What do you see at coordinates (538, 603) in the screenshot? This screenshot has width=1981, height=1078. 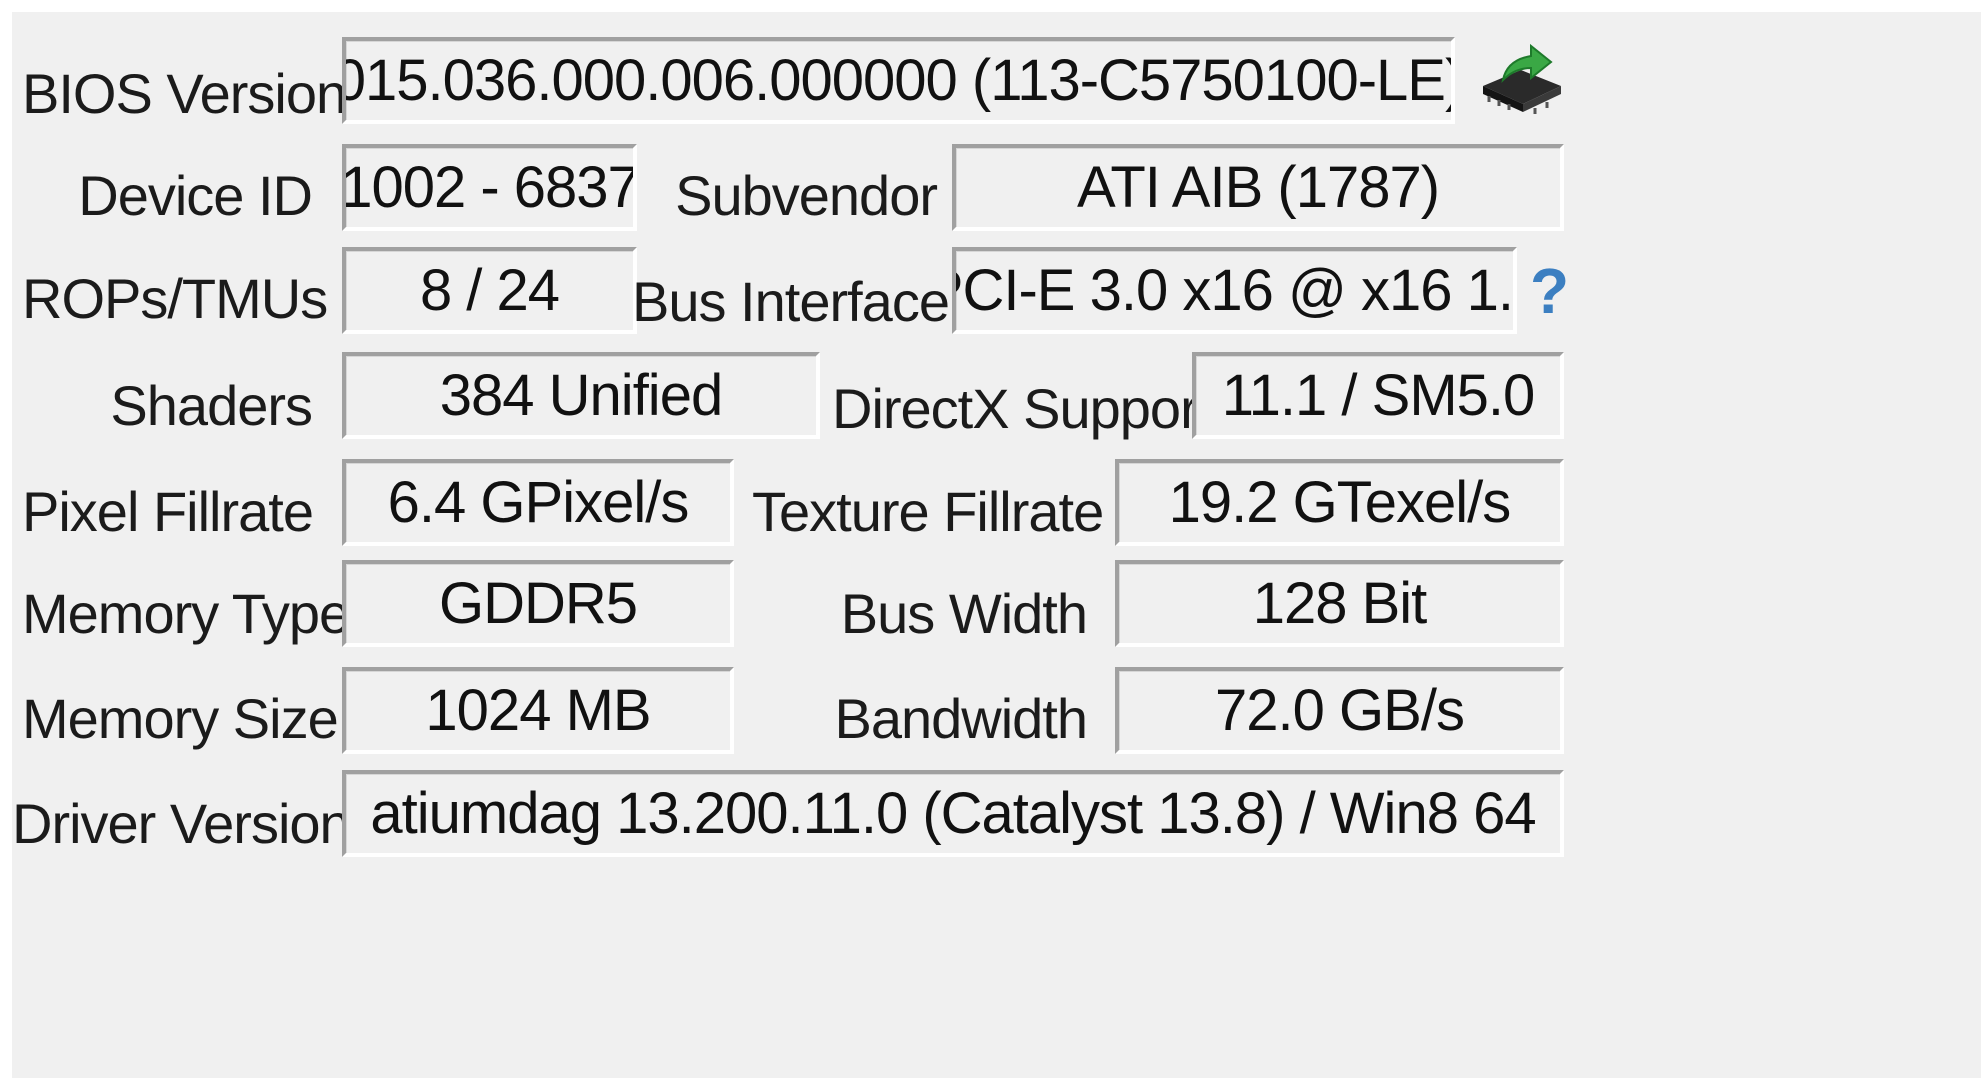 I see `memory-type-field: GDDR5` at bounding box center [538, 603].